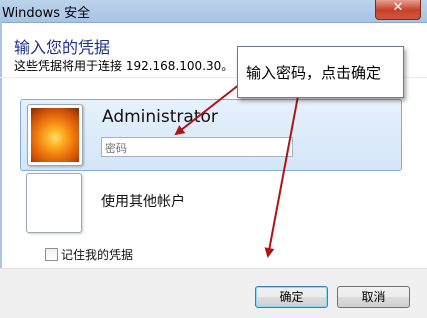 The width and height of the screenshot is (427, 318). What do you see at coordinates (314, 73) in the screenshot?
I see `annotation-text: 输入密码，点击确定` at bounding box center [314, 73].